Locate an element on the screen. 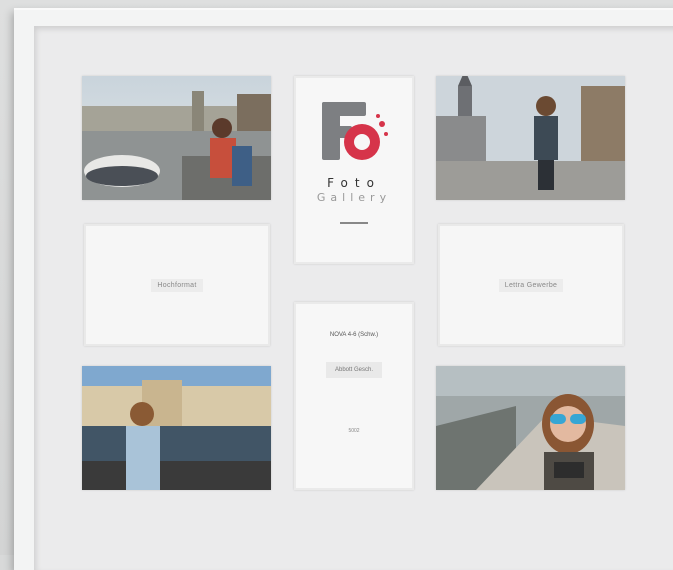 This screenshot has width=673, height=570. info-card: NOVA 4-6 (Schw.) Abbott Gesch. 5002 is located at coordinates (354, 396).